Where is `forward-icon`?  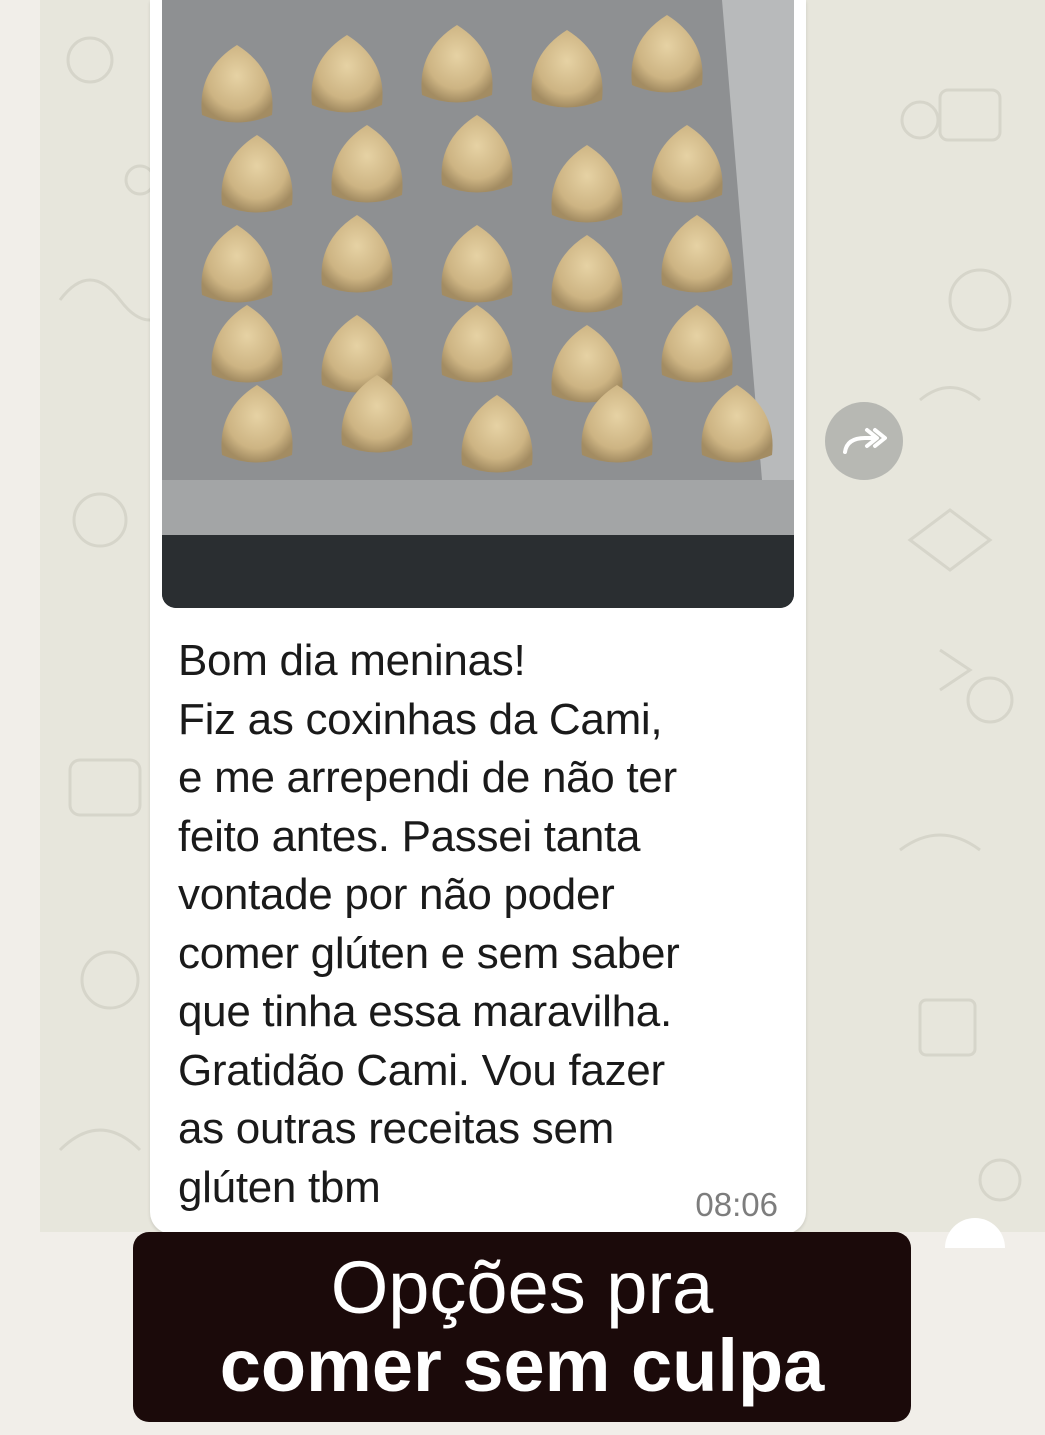
forward-icon is located at coordinates (865, 441).